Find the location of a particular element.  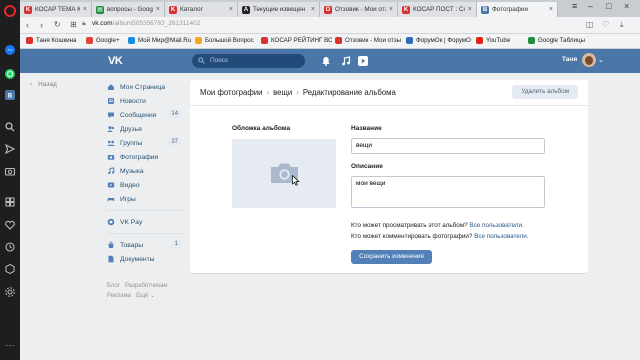

bookmark-item: Большой Вопрос is located at coordinates (224, 40).